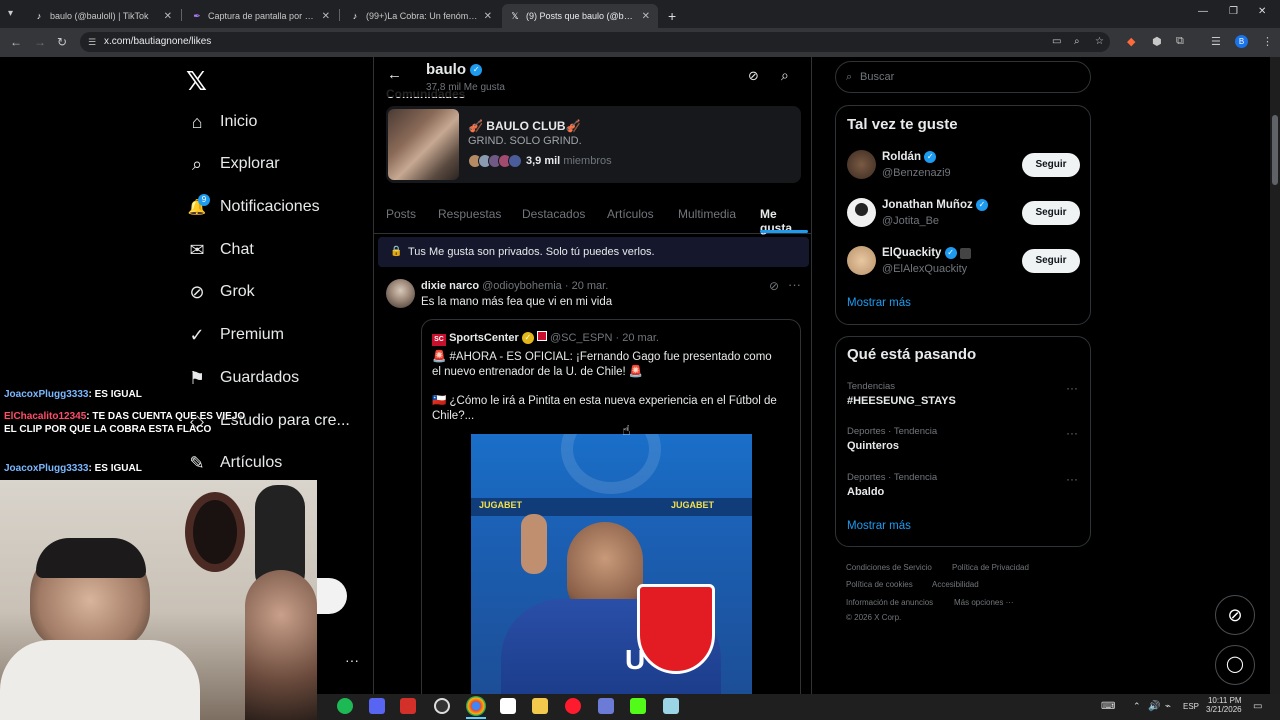 The image size is (1280, 720). I want to click on tab-search-icon: ▾, so click(10, 13).